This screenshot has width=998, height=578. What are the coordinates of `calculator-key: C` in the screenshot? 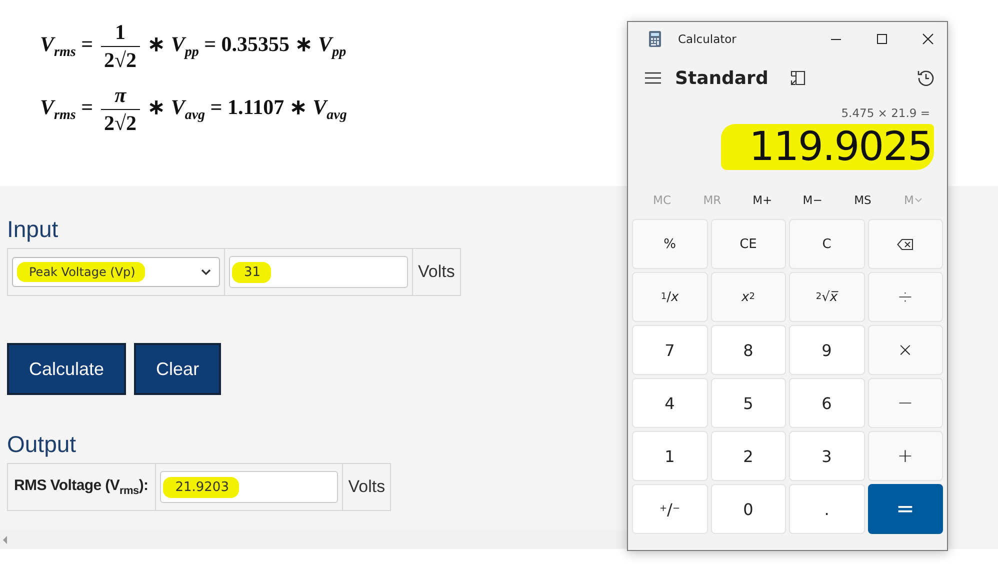 It's located at (826, 244).